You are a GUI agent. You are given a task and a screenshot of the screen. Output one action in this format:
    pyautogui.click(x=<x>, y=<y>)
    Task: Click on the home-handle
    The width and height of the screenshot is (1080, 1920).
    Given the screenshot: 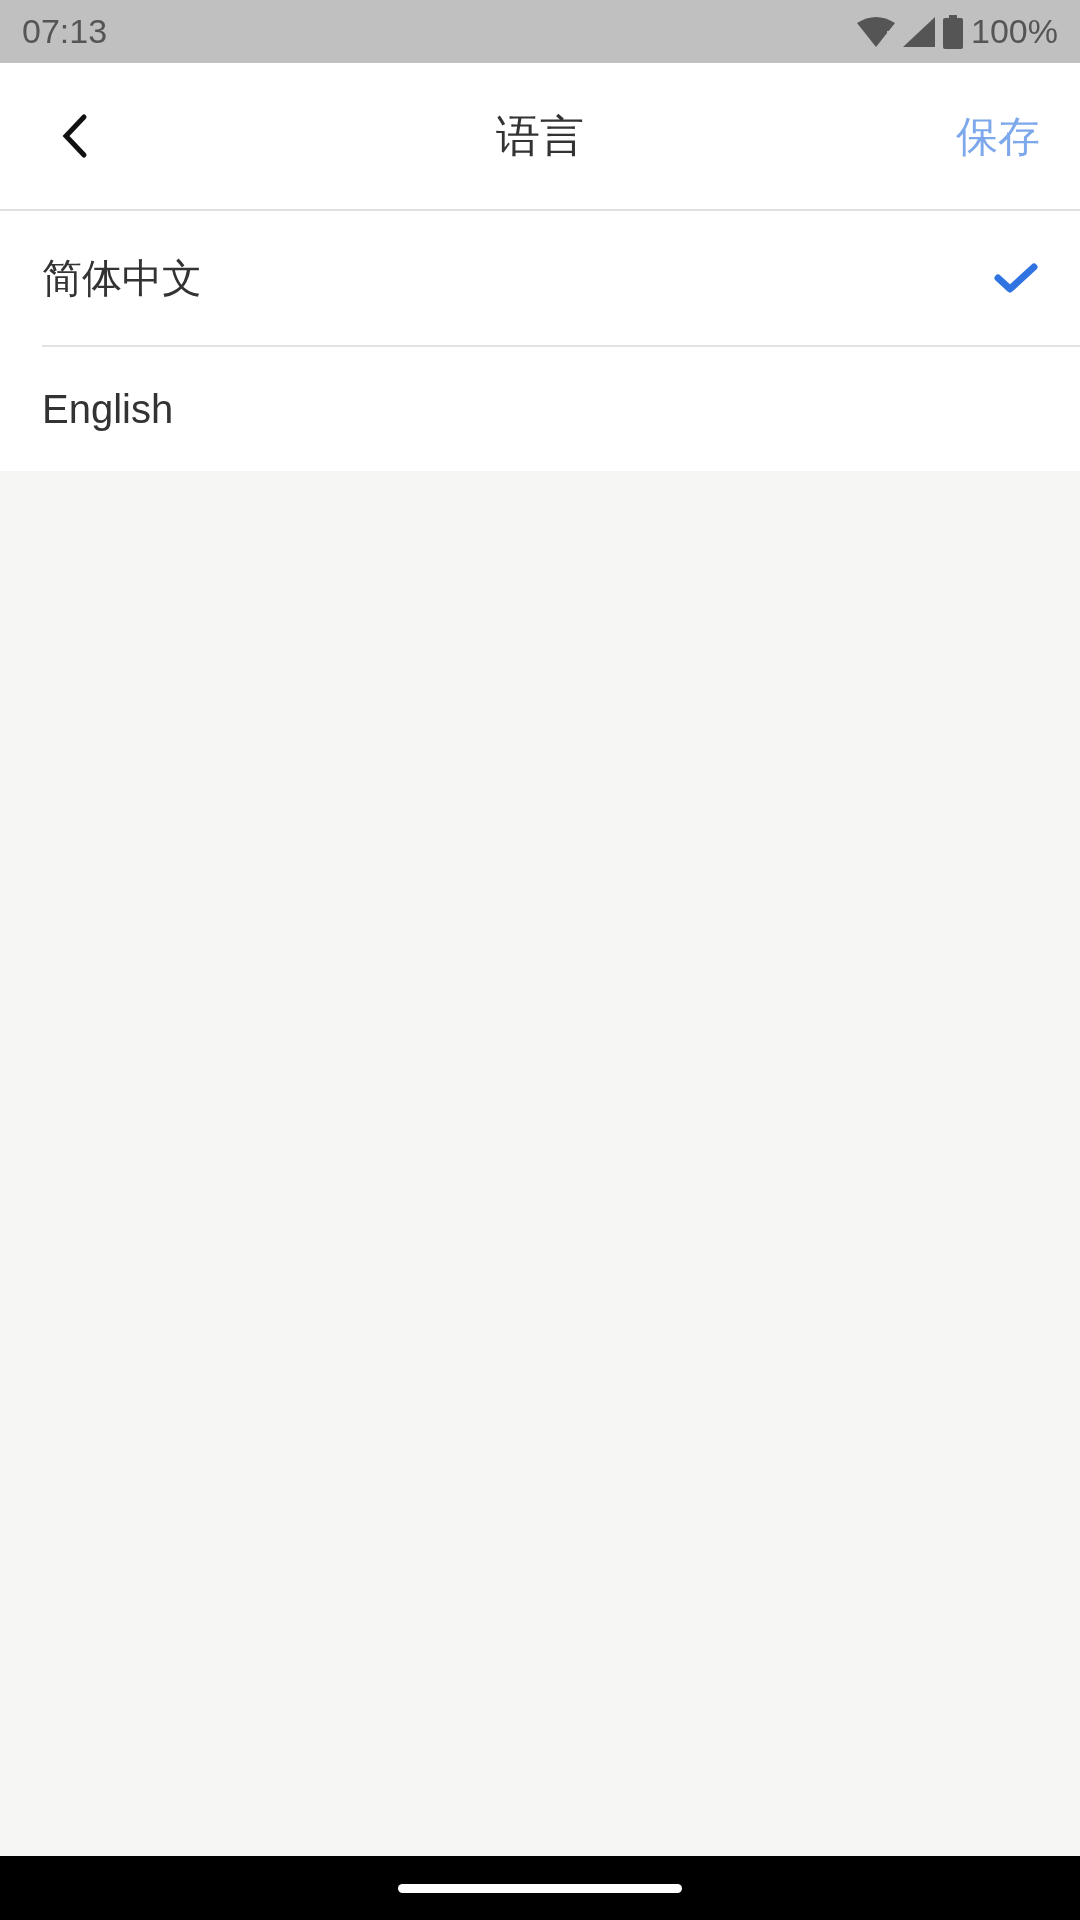 What is the action you would take?
    pyautogui.click(x=540, y=1888)
    